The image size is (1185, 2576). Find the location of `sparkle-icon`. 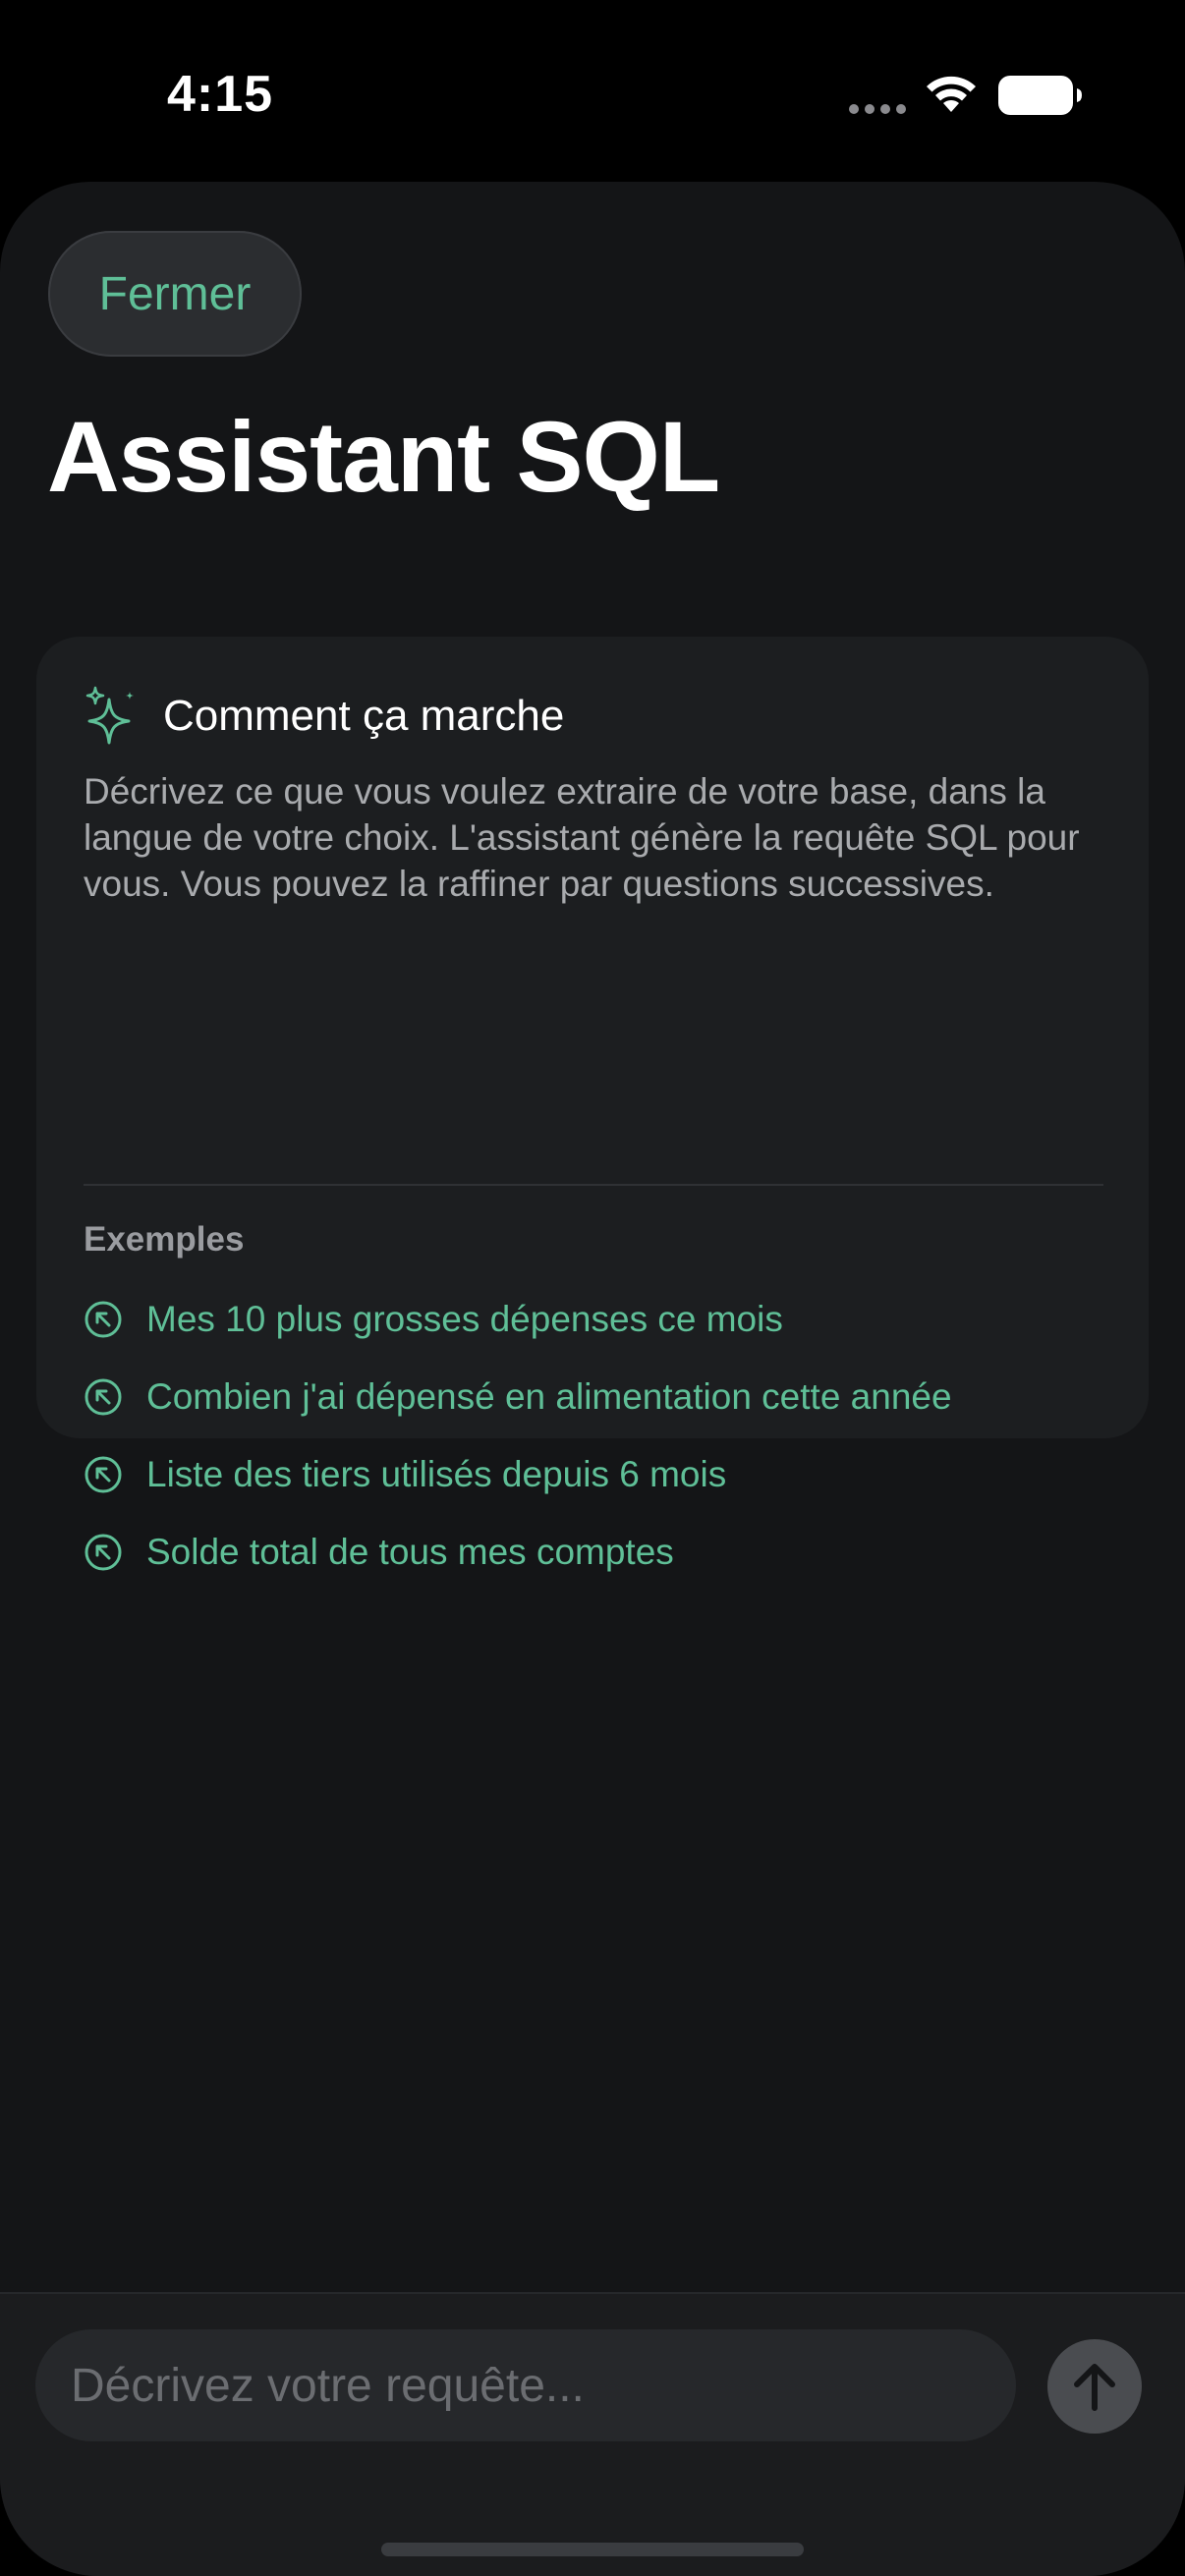

sparkle-icon is located at coordinates (110, 715).